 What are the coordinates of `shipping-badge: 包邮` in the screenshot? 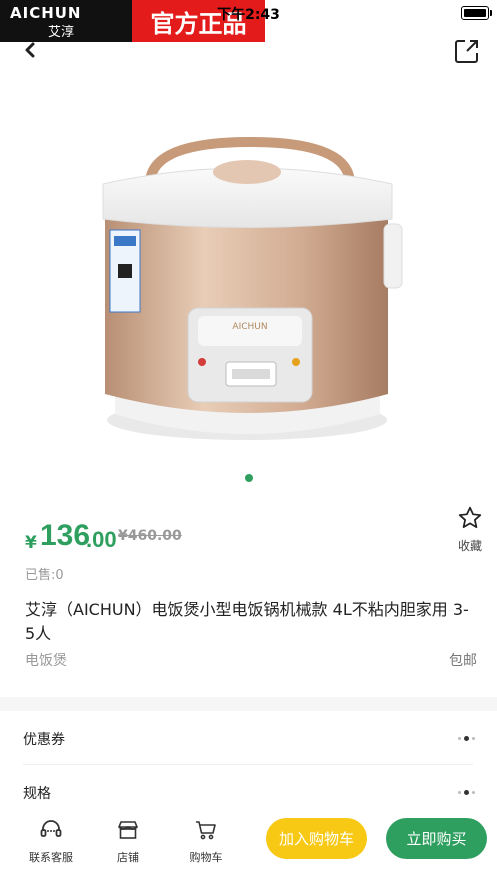 It's located at (463, 661).